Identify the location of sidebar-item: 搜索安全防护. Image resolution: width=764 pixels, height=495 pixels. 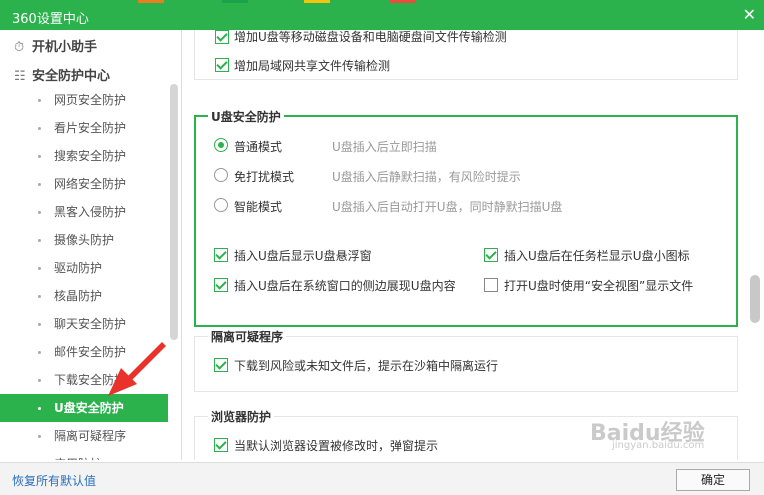
(84, 156).